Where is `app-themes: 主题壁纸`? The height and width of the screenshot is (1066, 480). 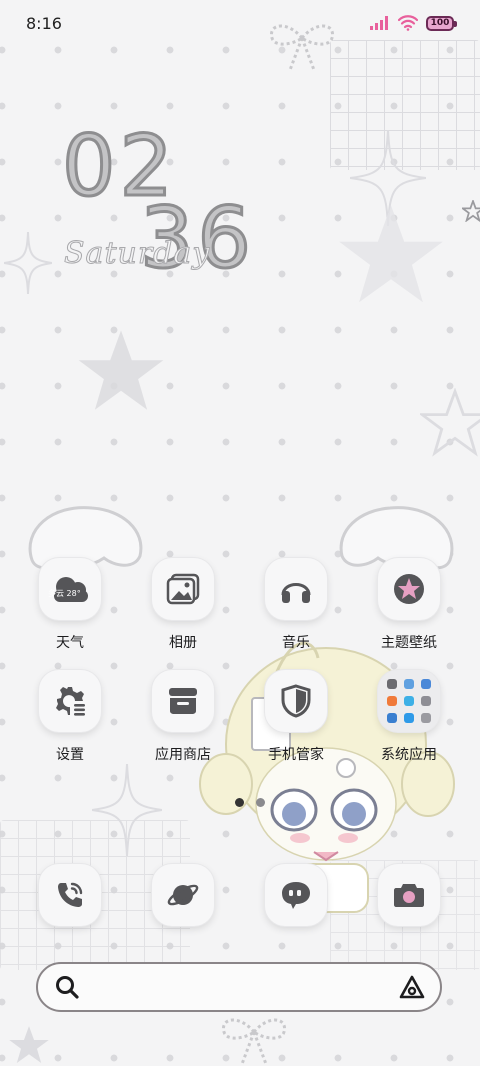
app-themes: 主题壁纸 is located at coordinates (409, 605).